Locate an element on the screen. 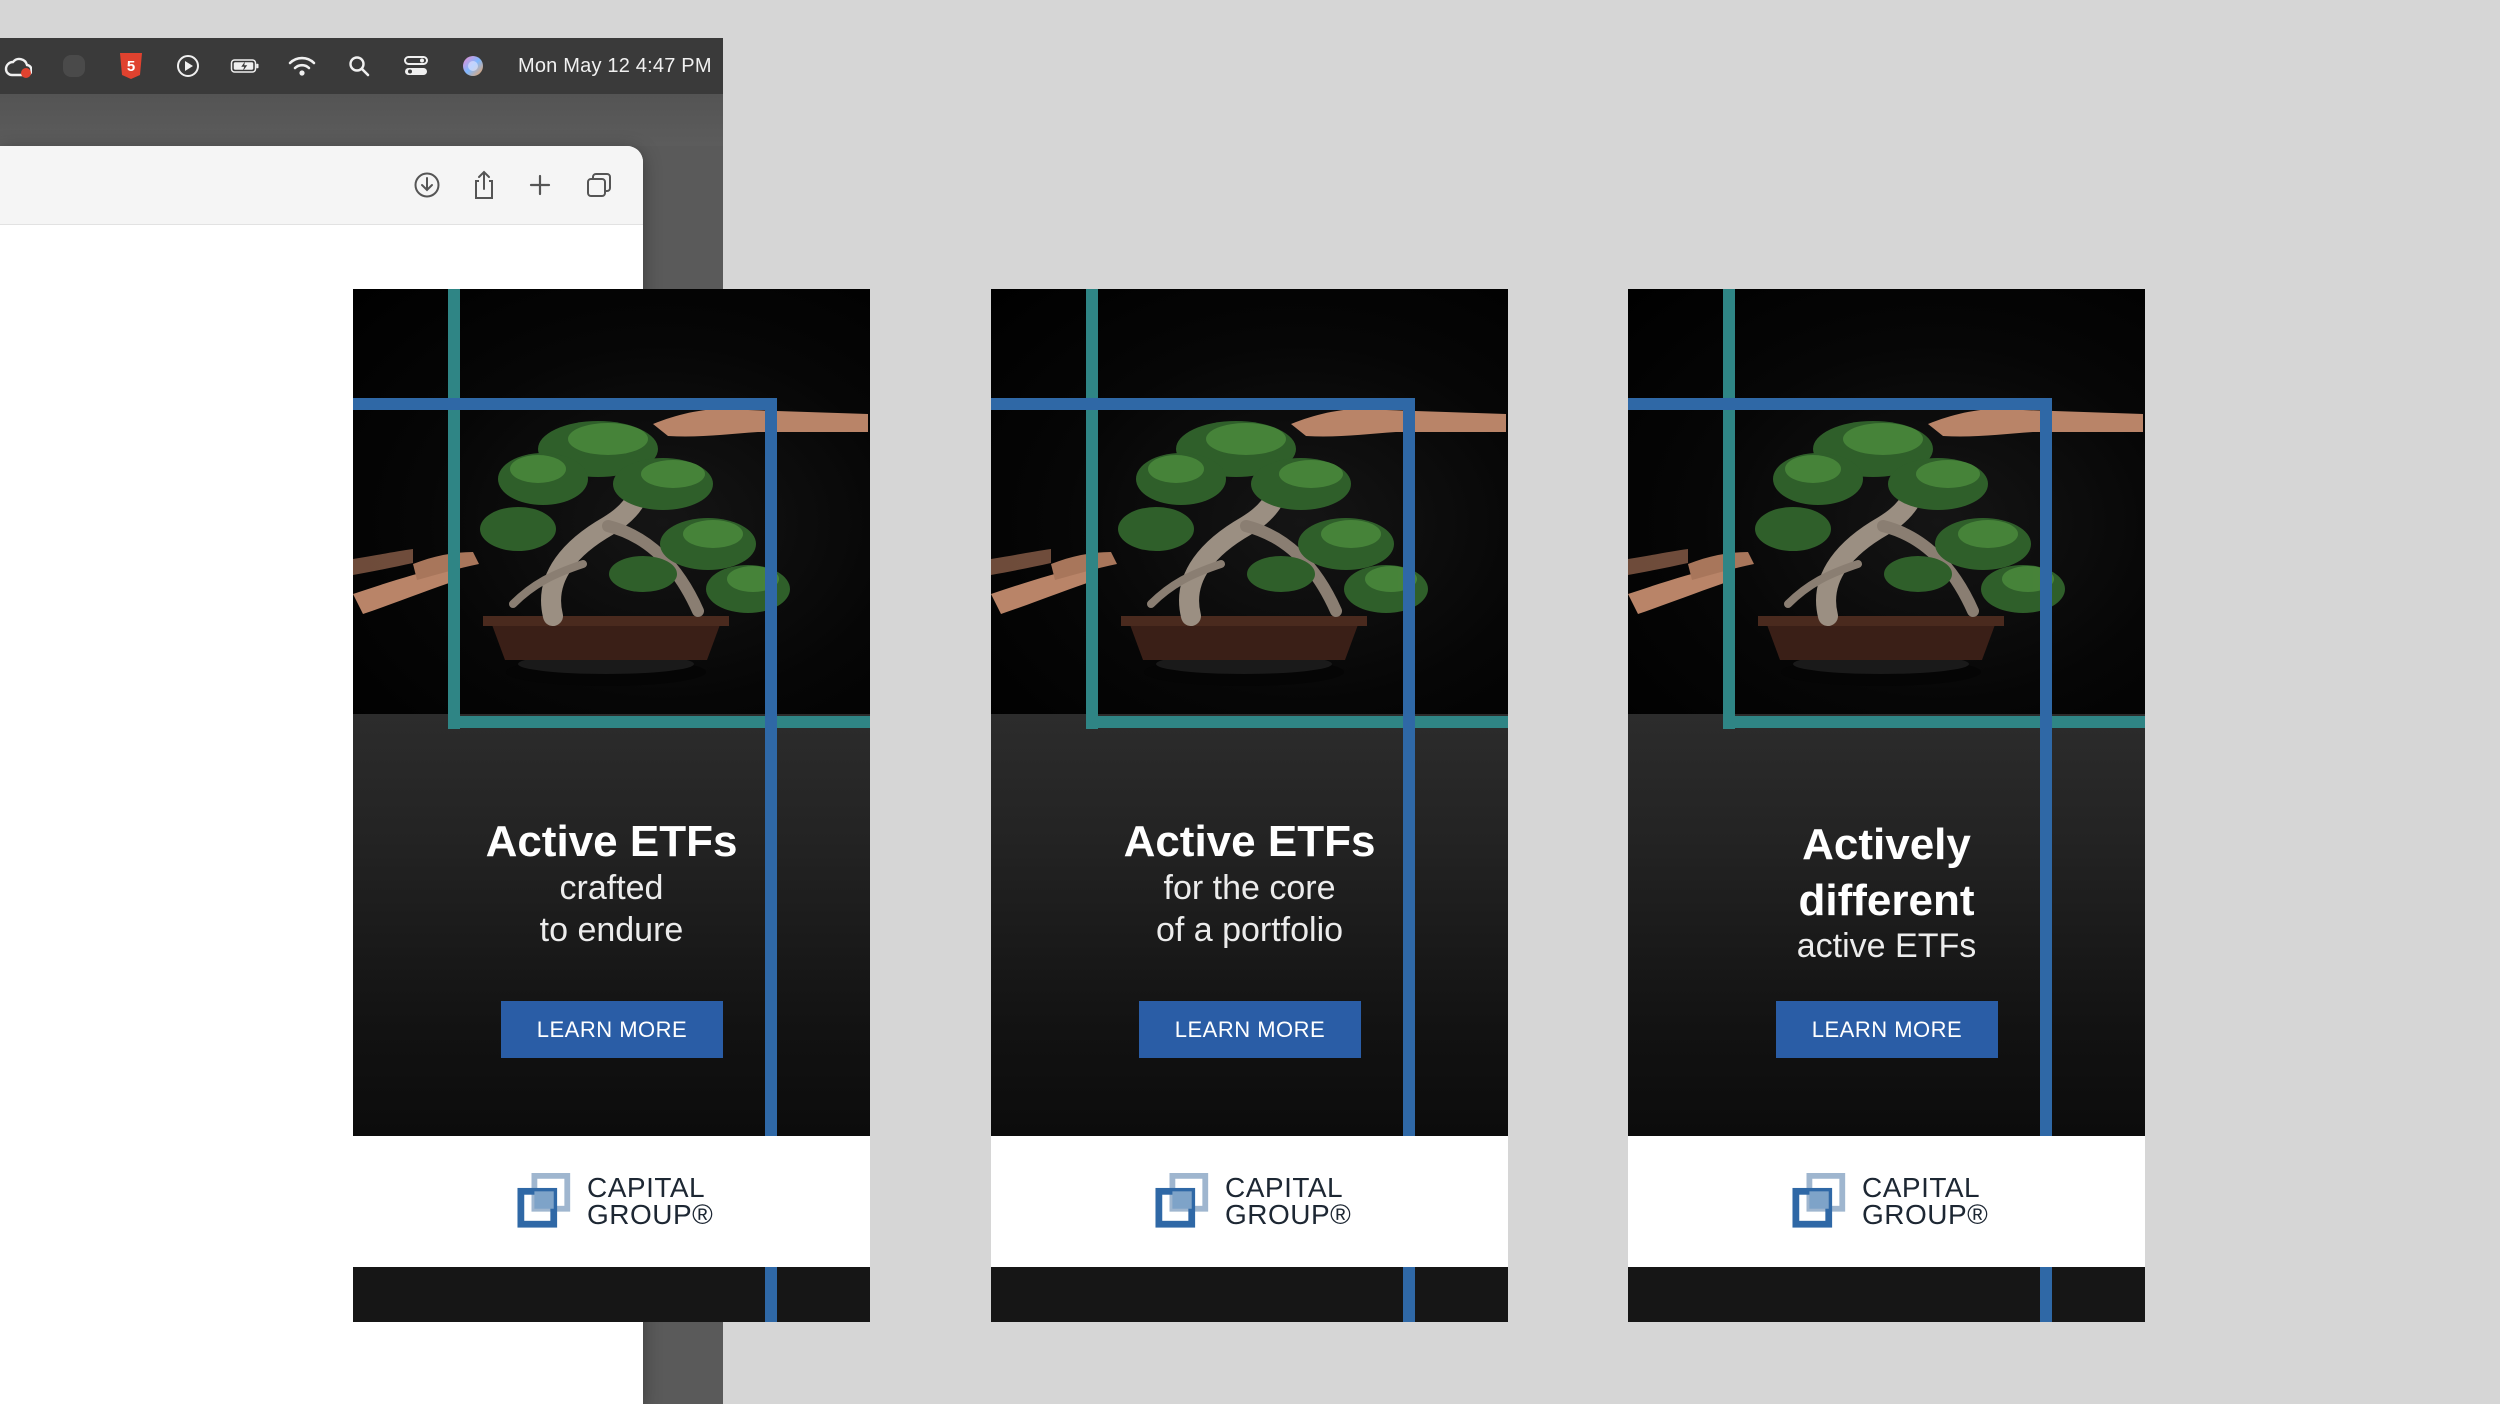 This screenshot has height=1404, width=2500. tabs-overview-icon is located at coordinates (599, 185).